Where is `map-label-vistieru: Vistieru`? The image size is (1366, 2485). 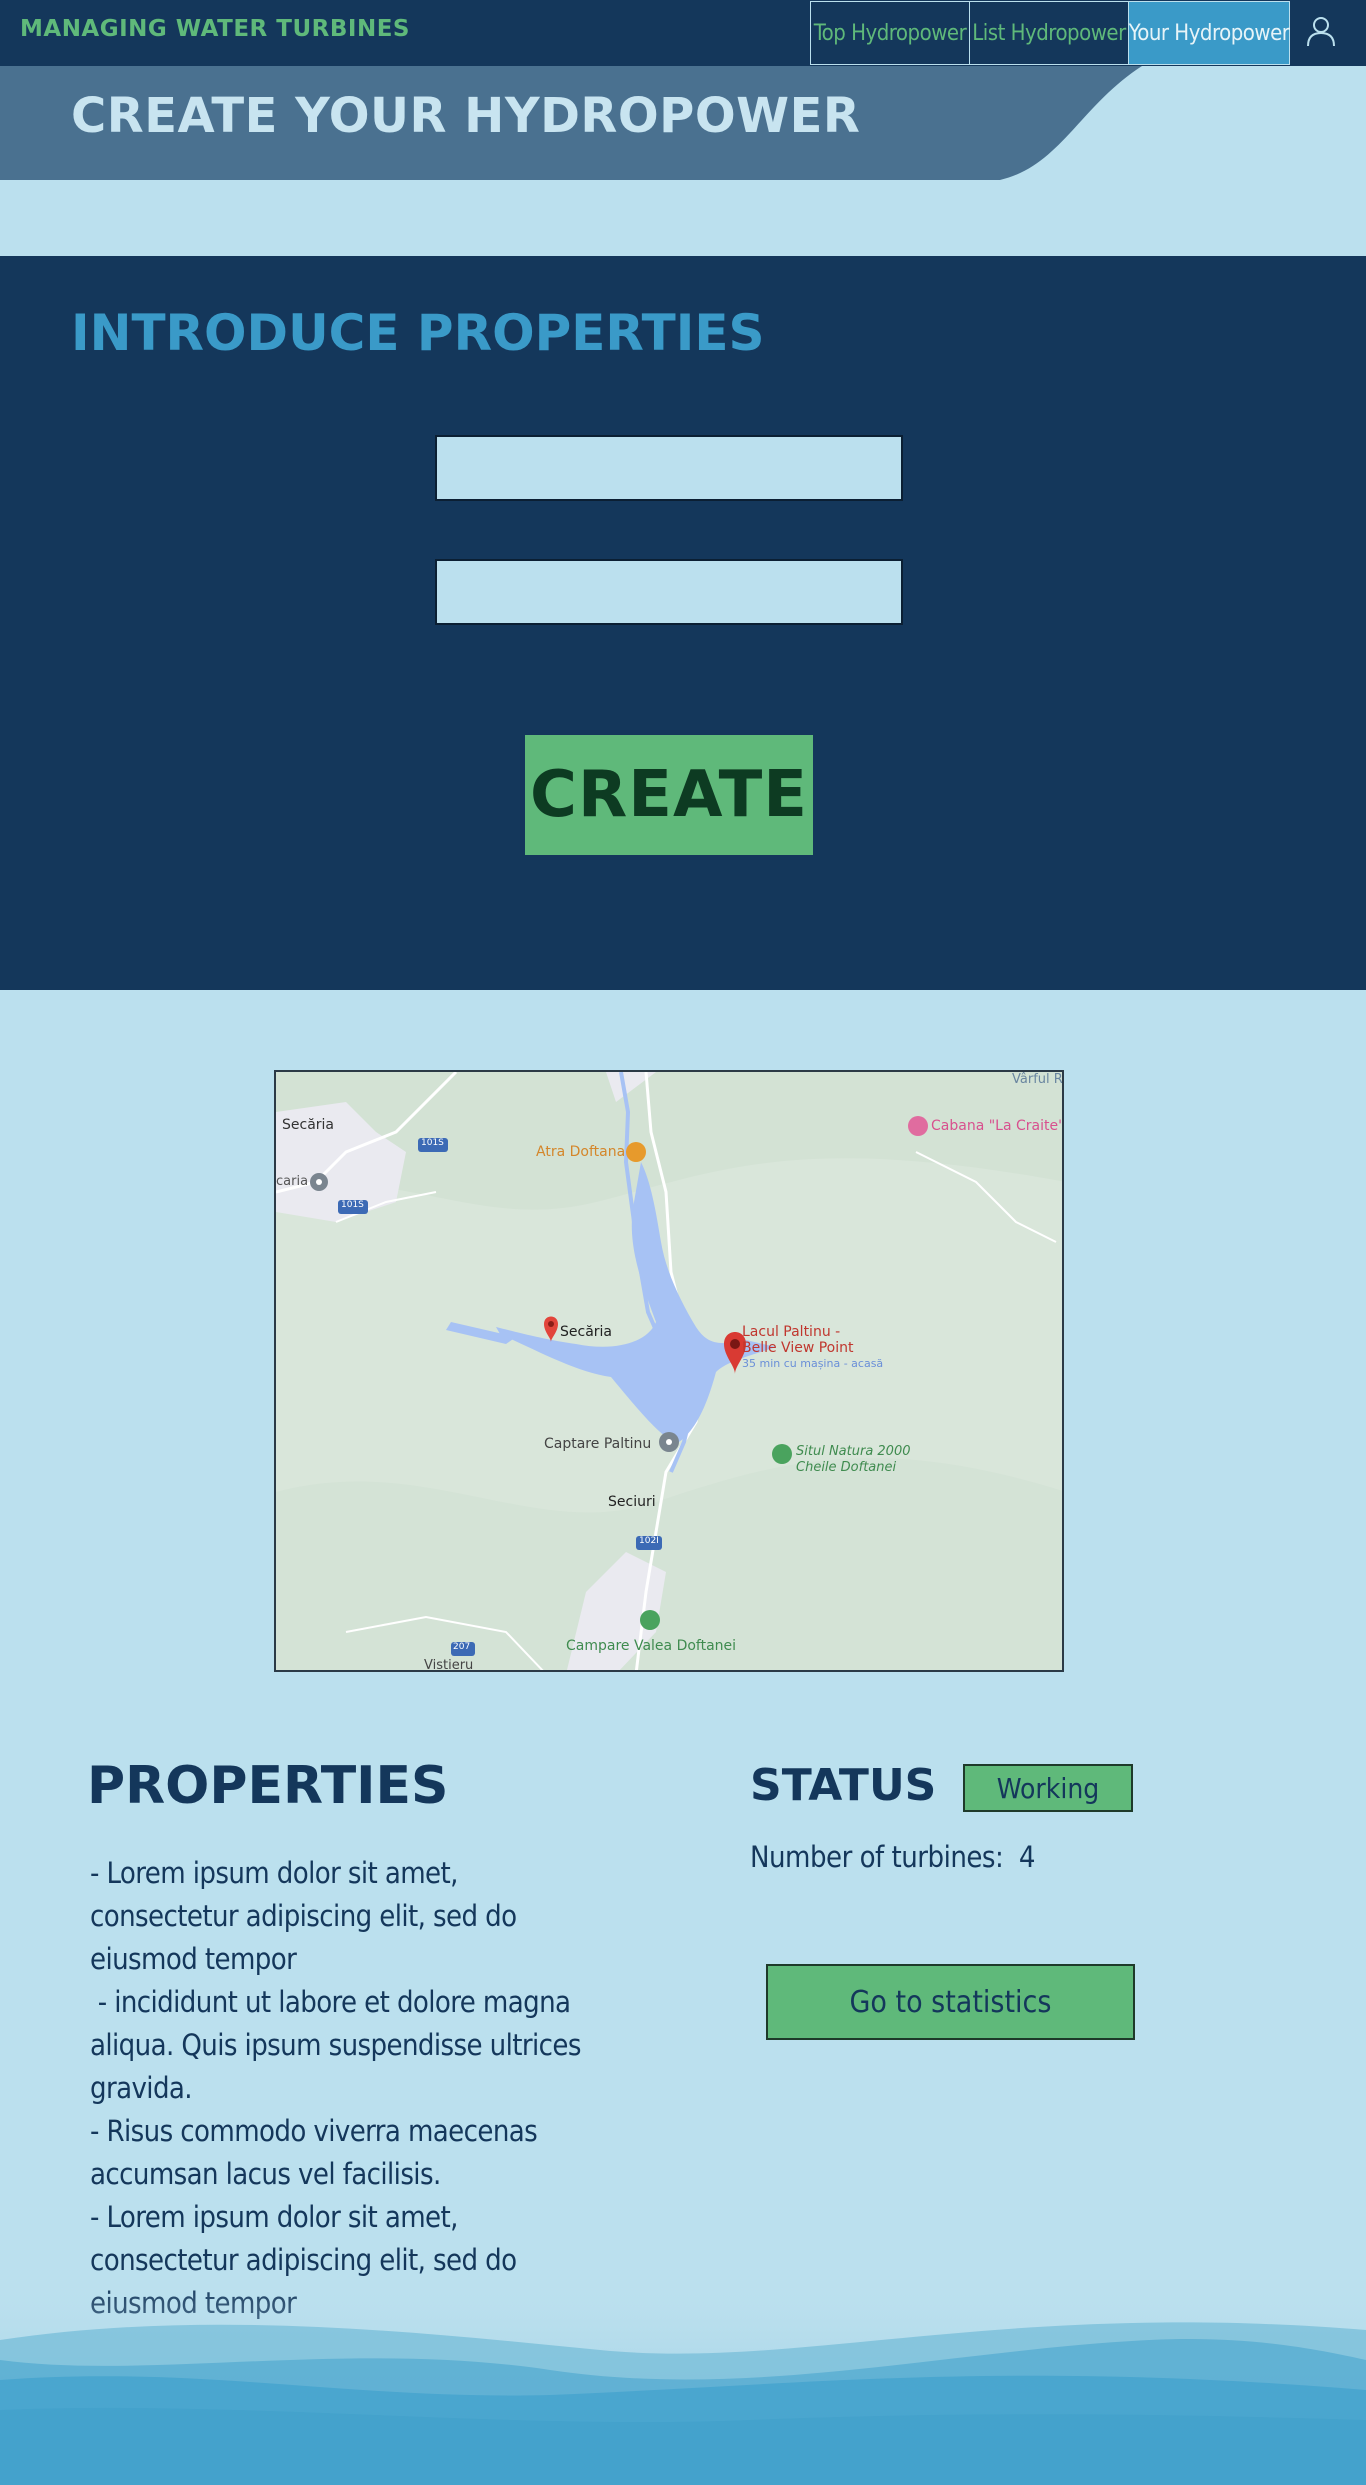 map-label-vistieru: Vistieru is located at coordinates (449, 1665).